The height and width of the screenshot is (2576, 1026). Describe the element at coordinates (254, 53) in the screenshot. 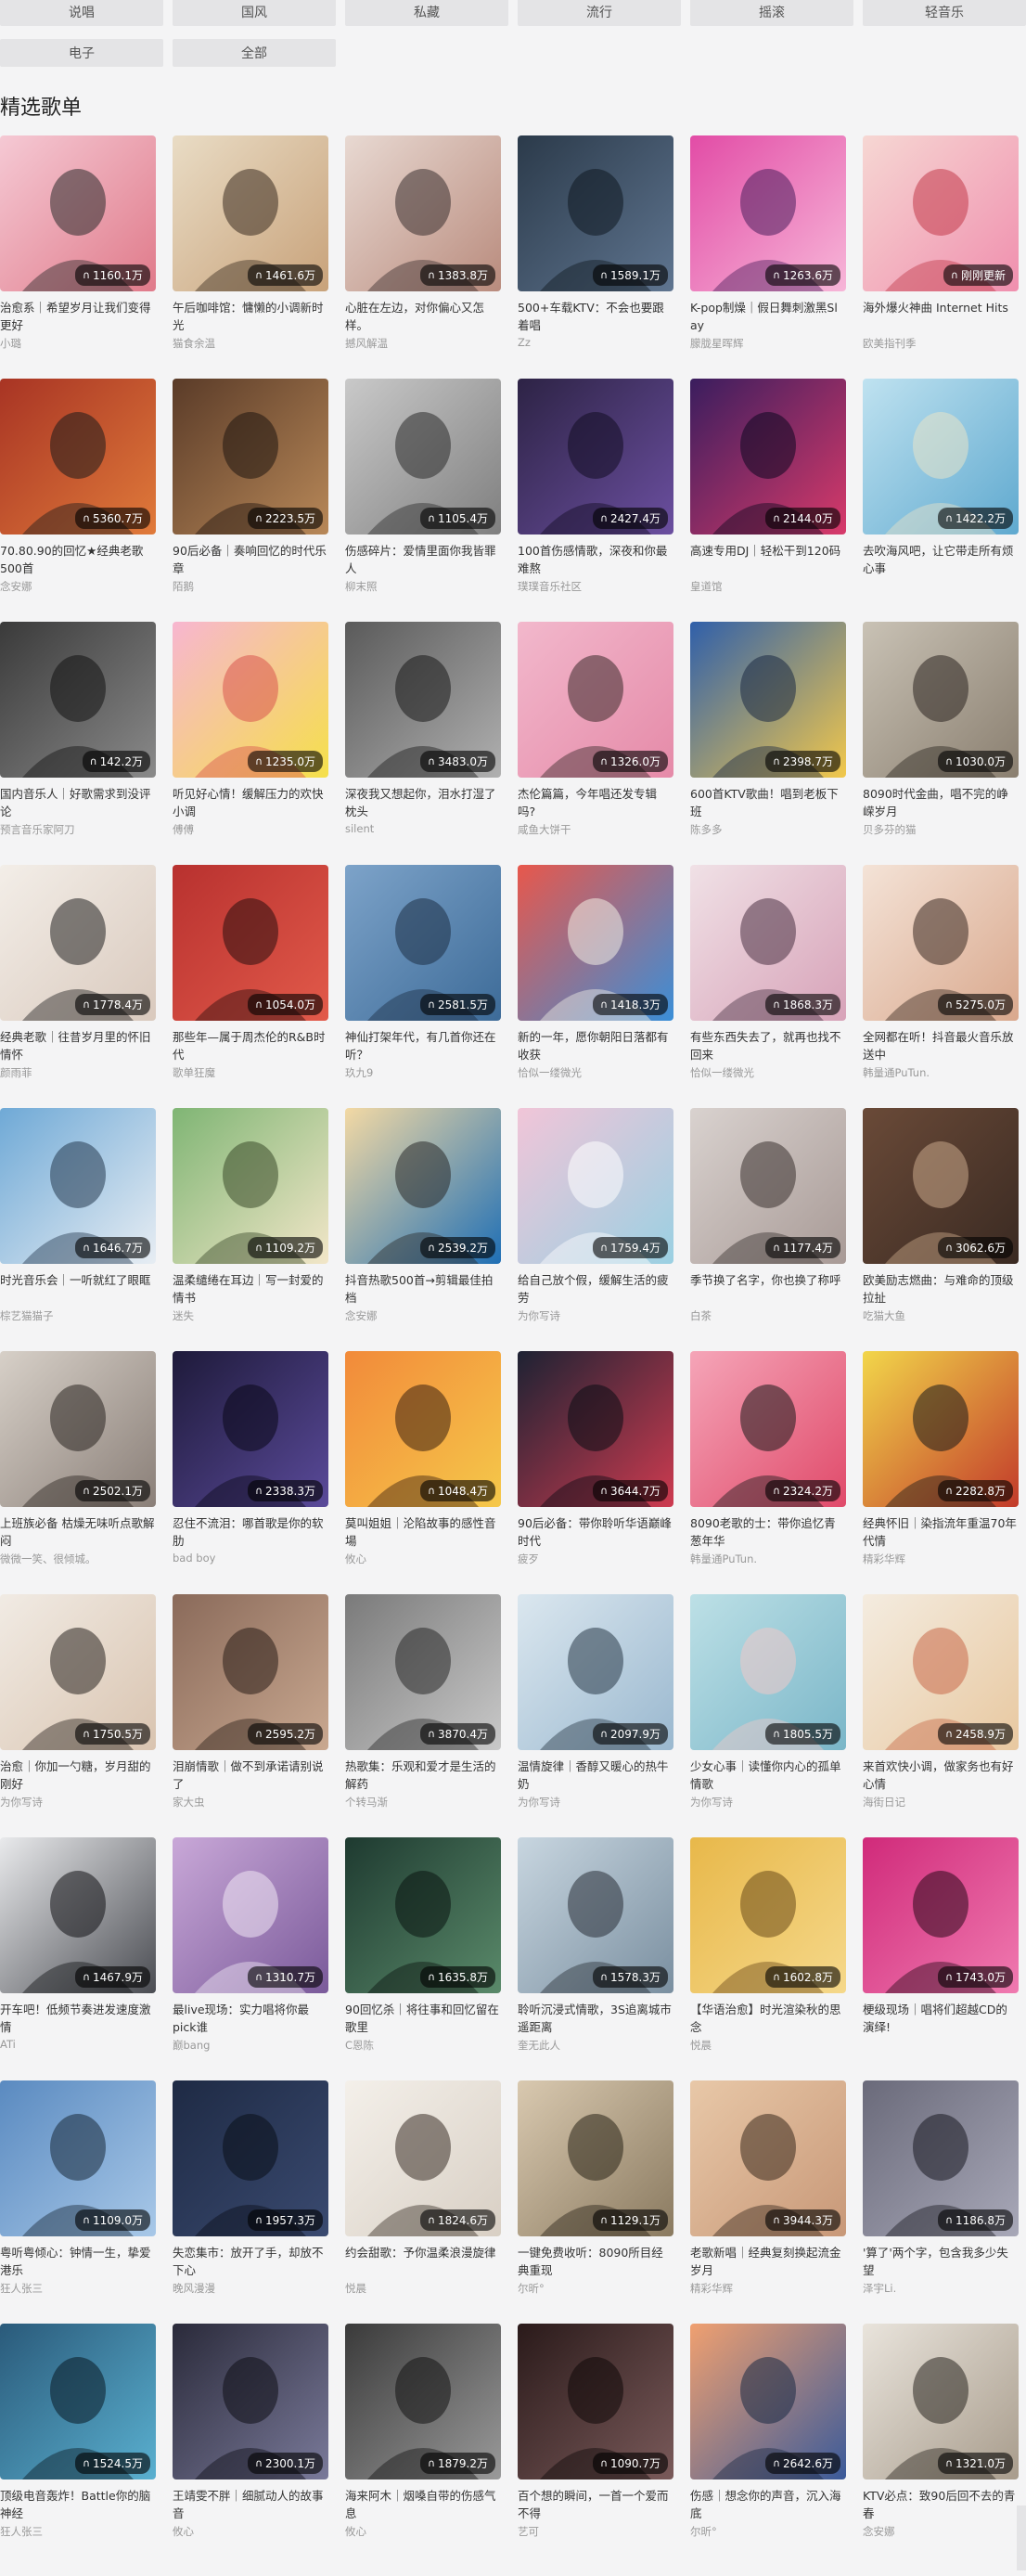

I see `tag-button: 全部` at that location.